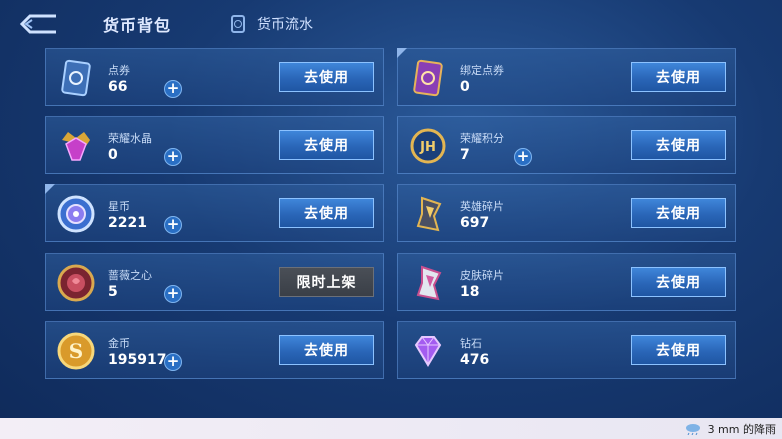 The height and width of the screenshot is (439, 782). I want to click on use-bound-ticket-button: 去使用, so click(678, 77).